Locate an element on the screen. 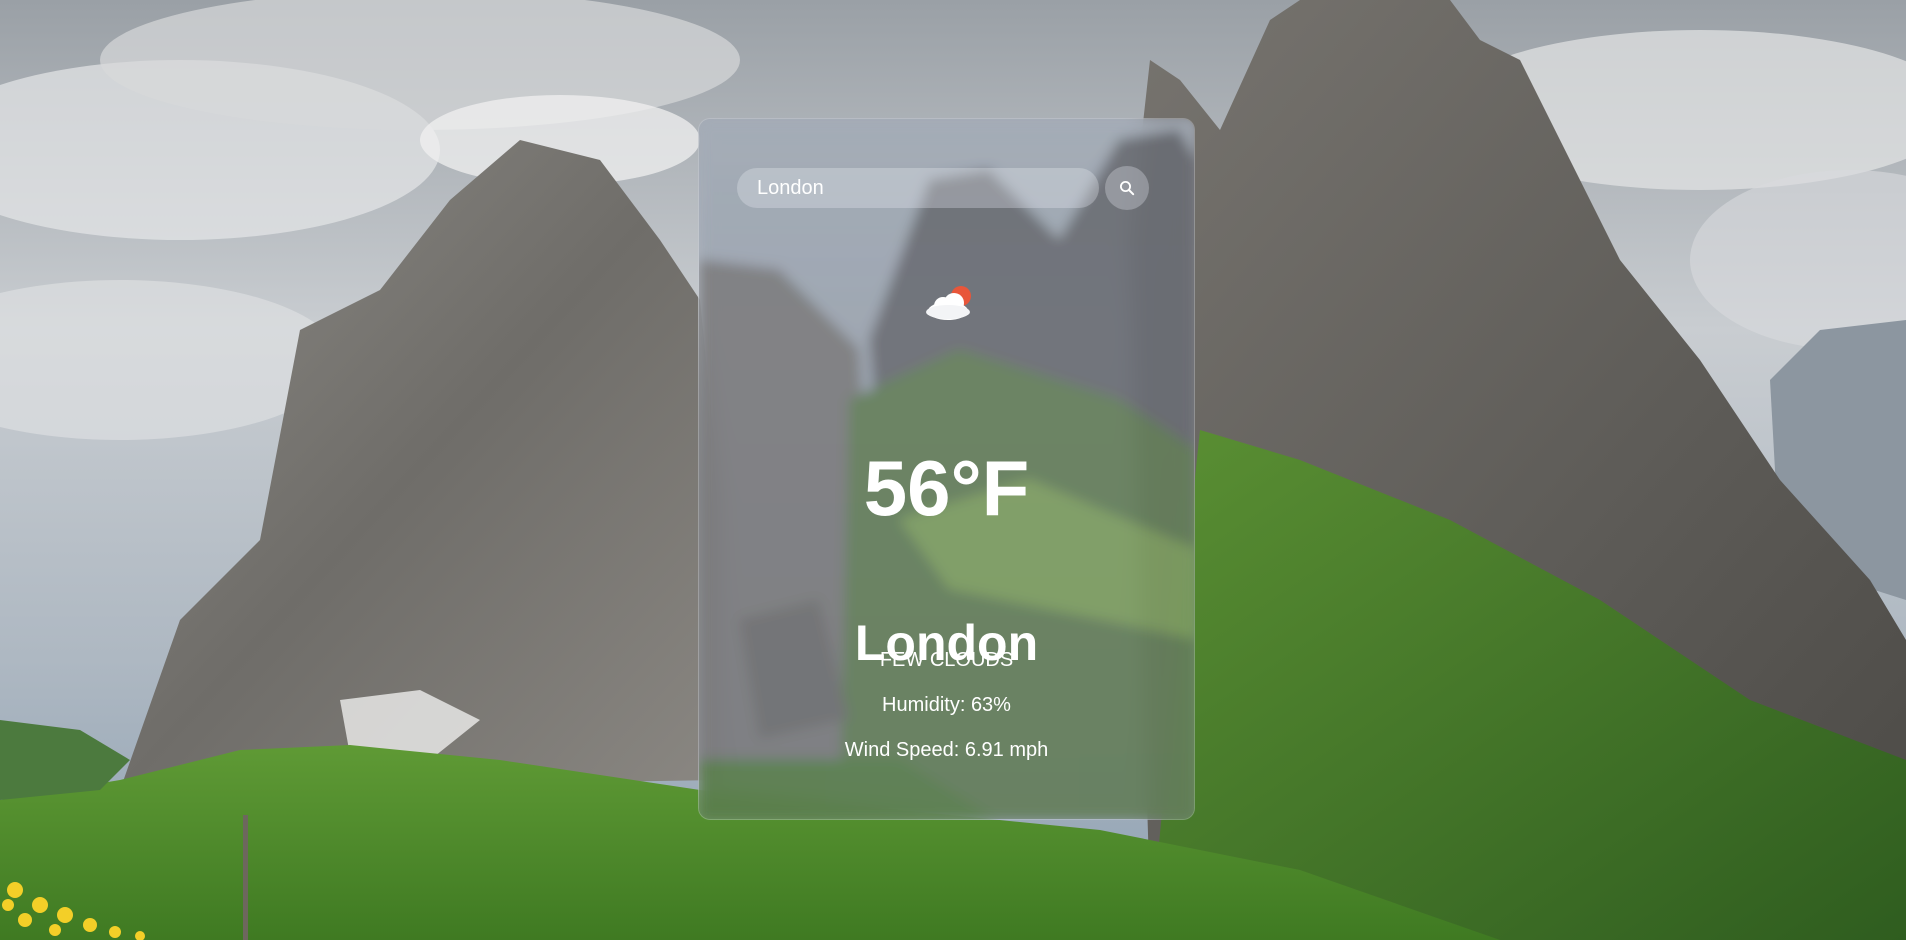 This screenshot has height=940, width=1906. humidity-reading: Humidity: 63% is located at coordinates (946, 705).